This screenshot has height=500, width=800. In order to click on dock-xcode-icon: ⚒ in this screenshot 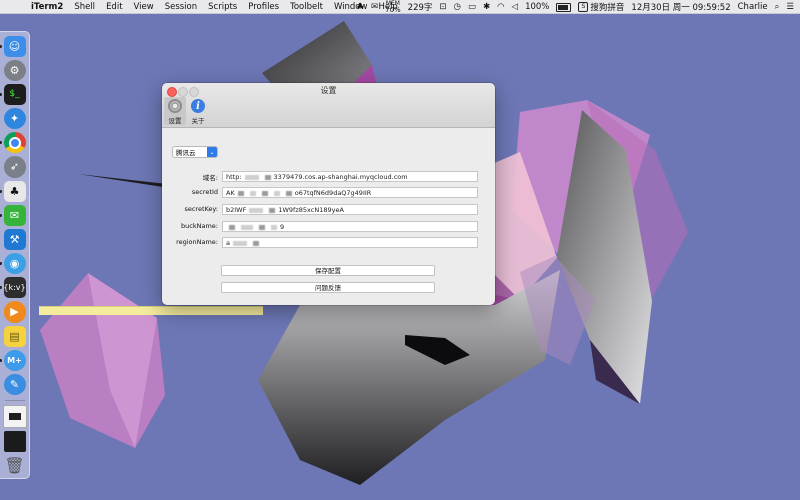, I will do `click(14, 239)`.